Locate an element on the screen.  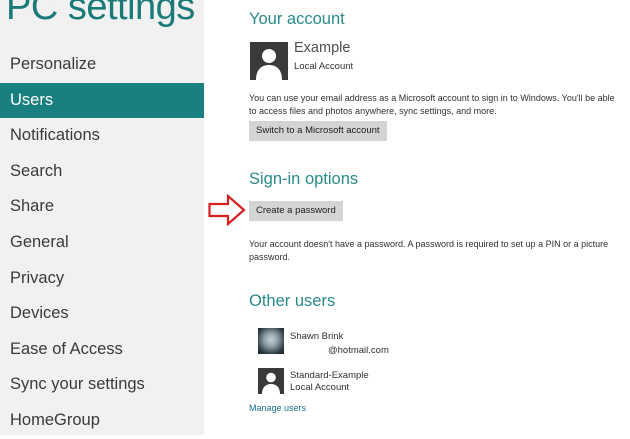
sidebar-item-search: Search is located at coordinates (102, 172).